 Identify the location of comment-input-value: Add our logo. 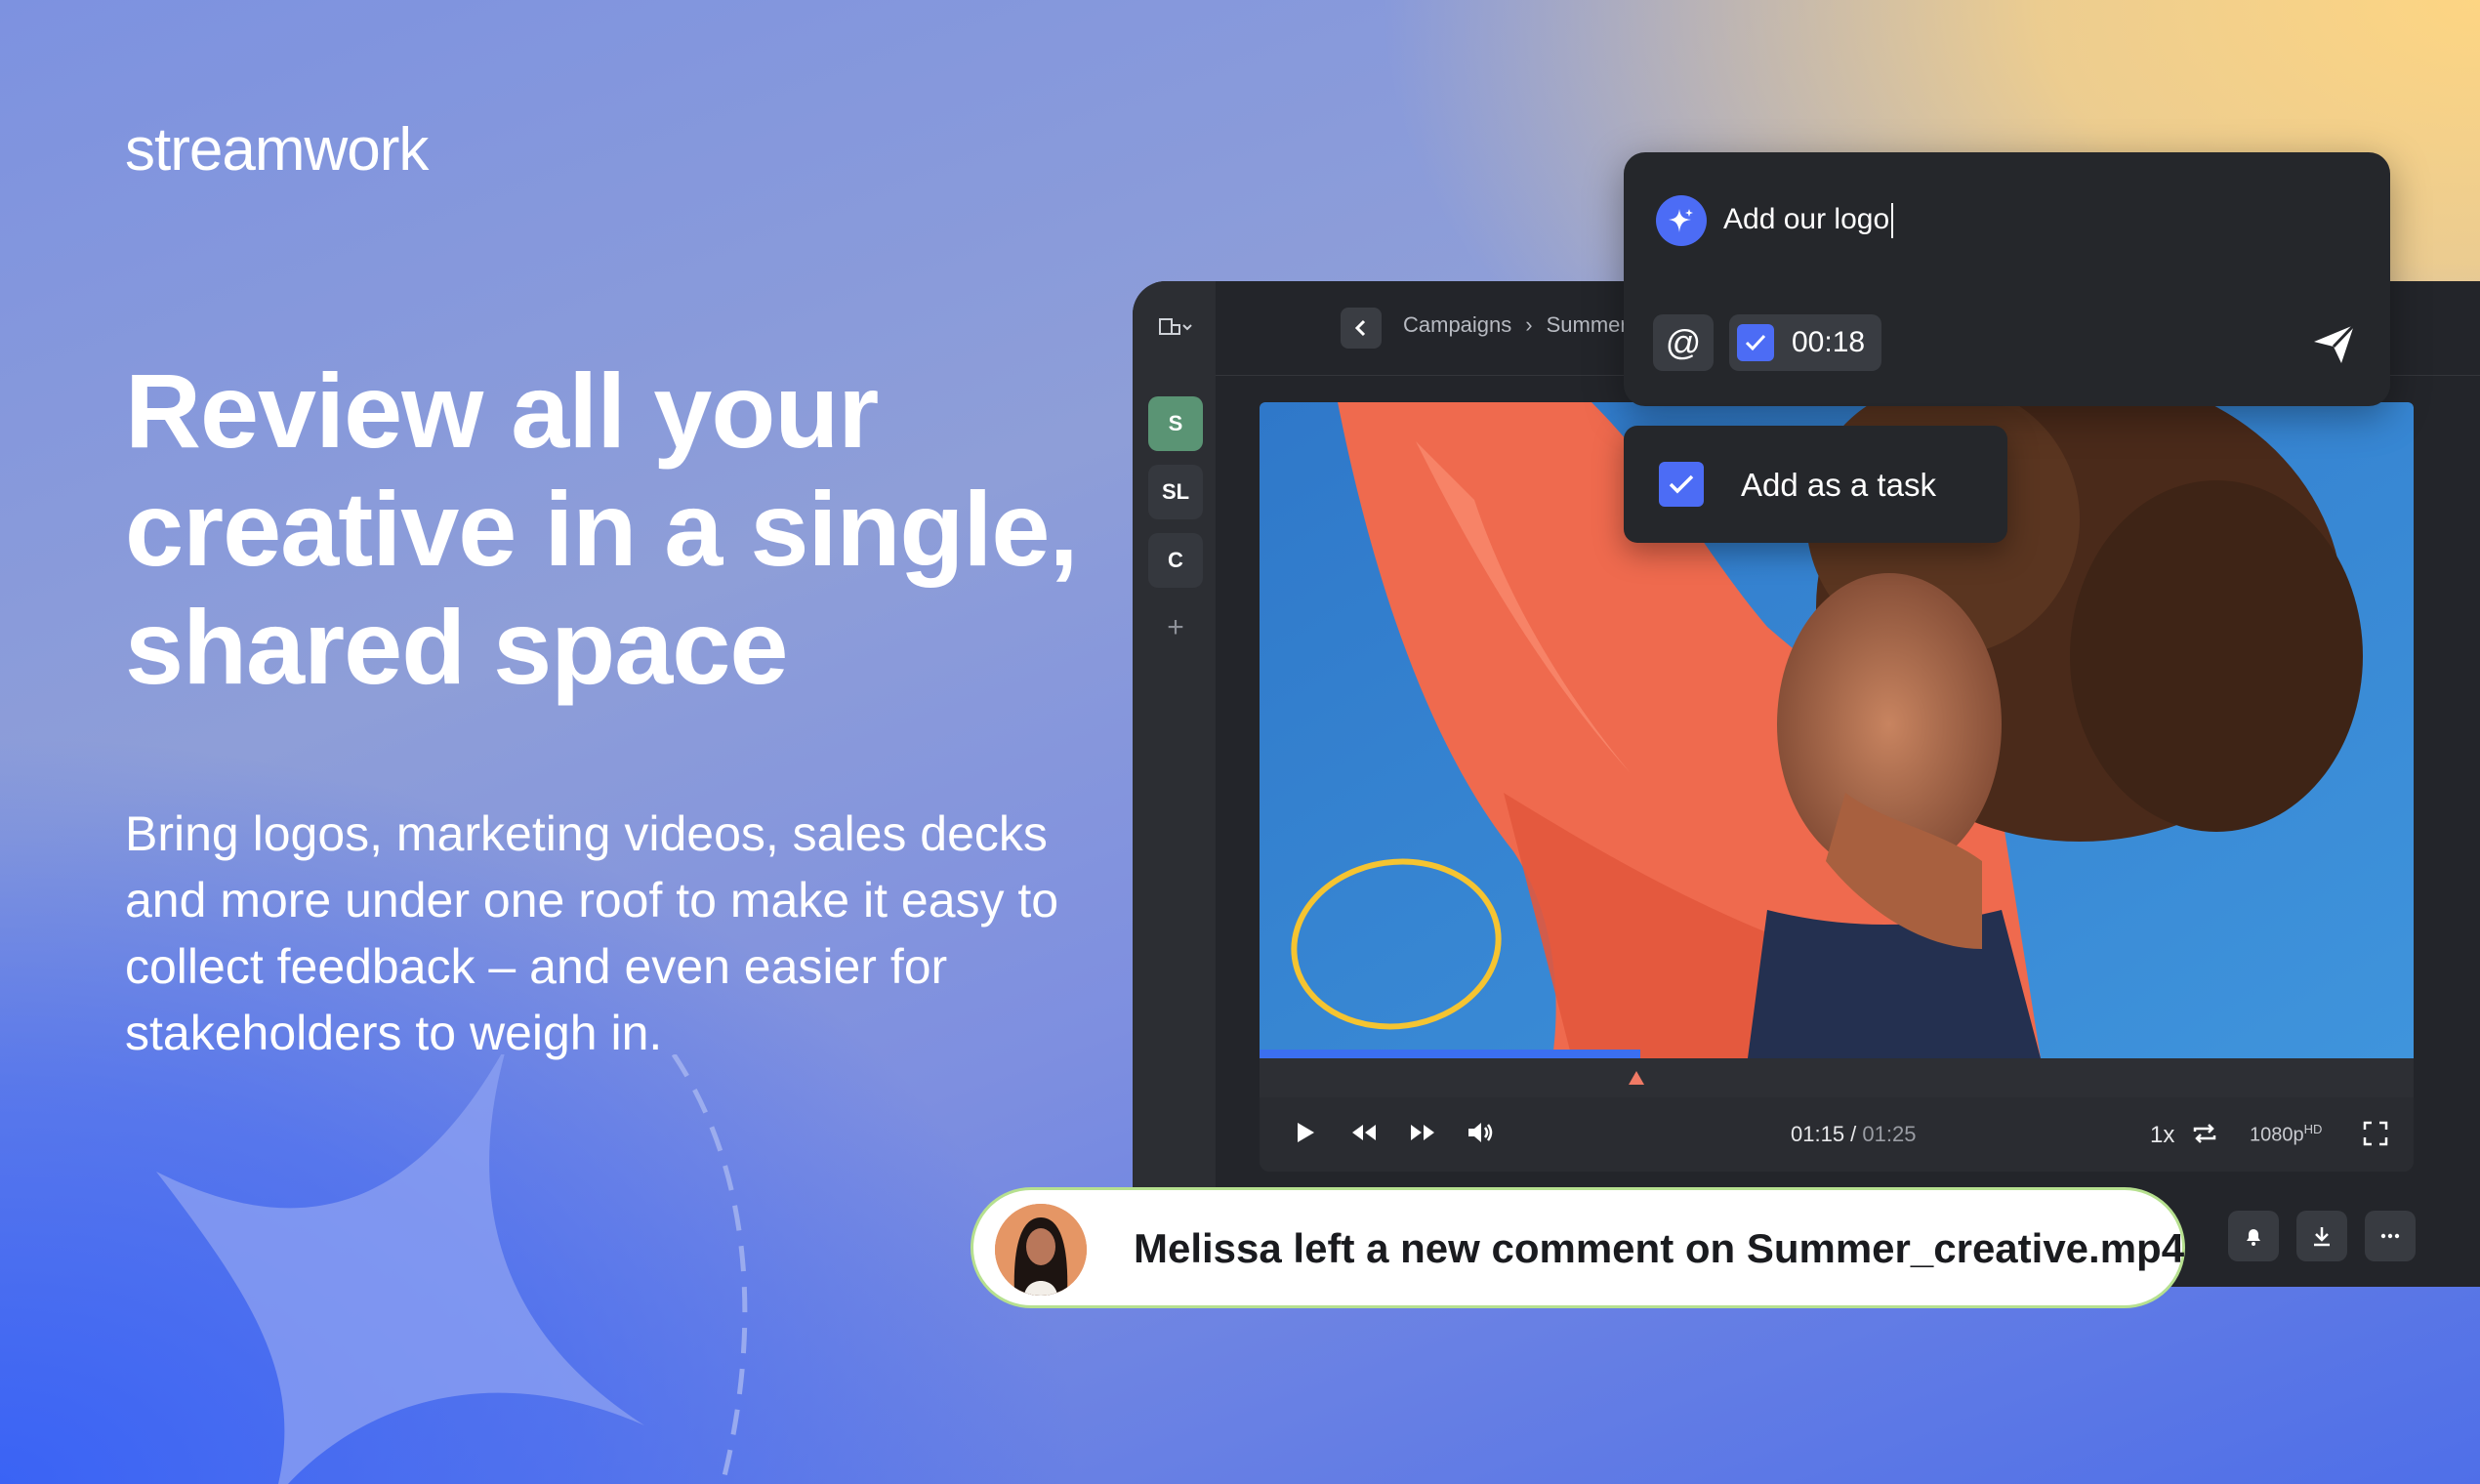
(1806, 219).